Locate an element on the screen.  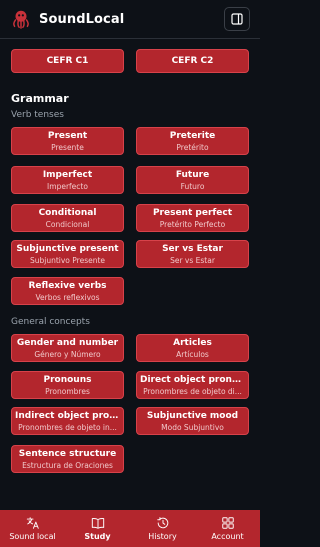
topic-button-imperfect: Imperfect Imperfecto is located at coordinates (67, 180).